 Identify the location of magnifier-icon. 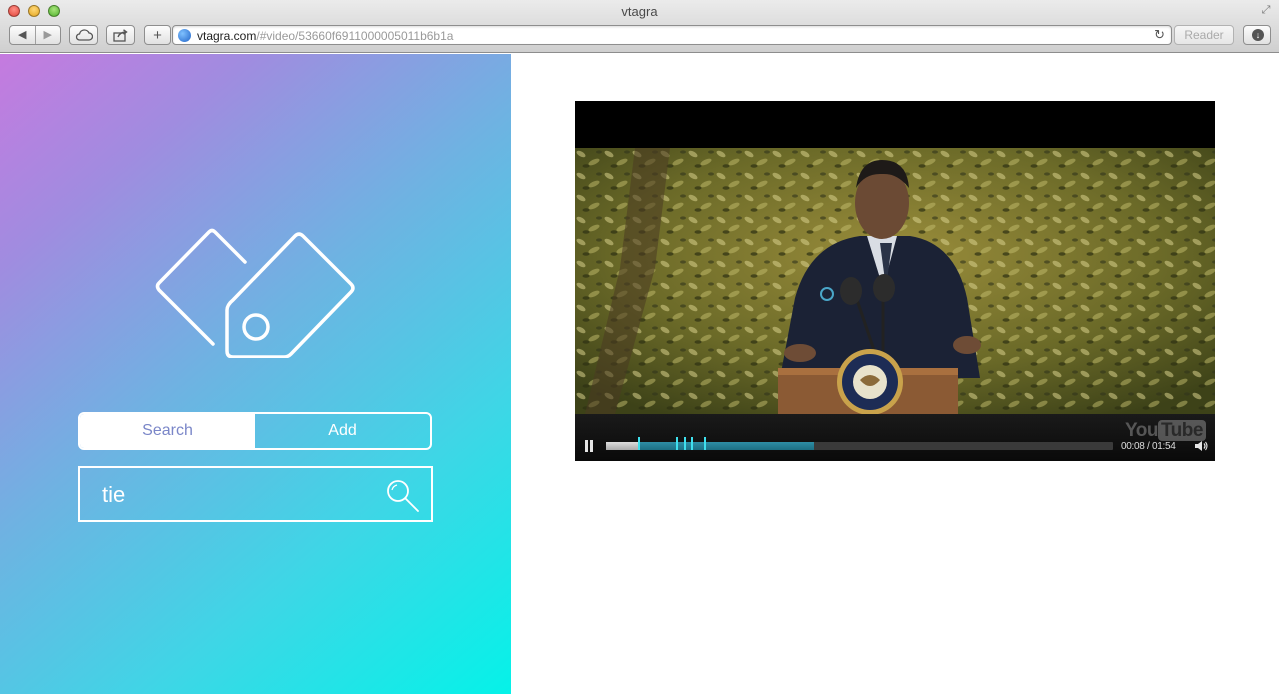
(403, 496).